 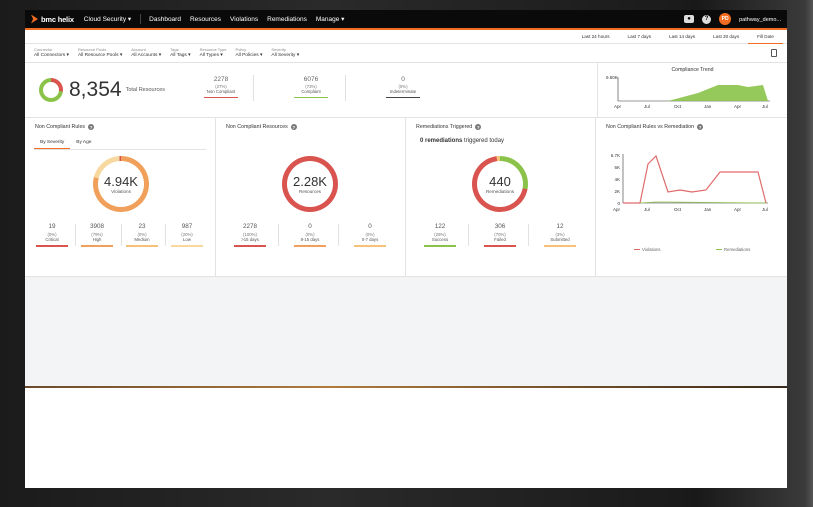 I want to click on stat-medium: 23 (0%) Medium, so click(x=142, y=235).